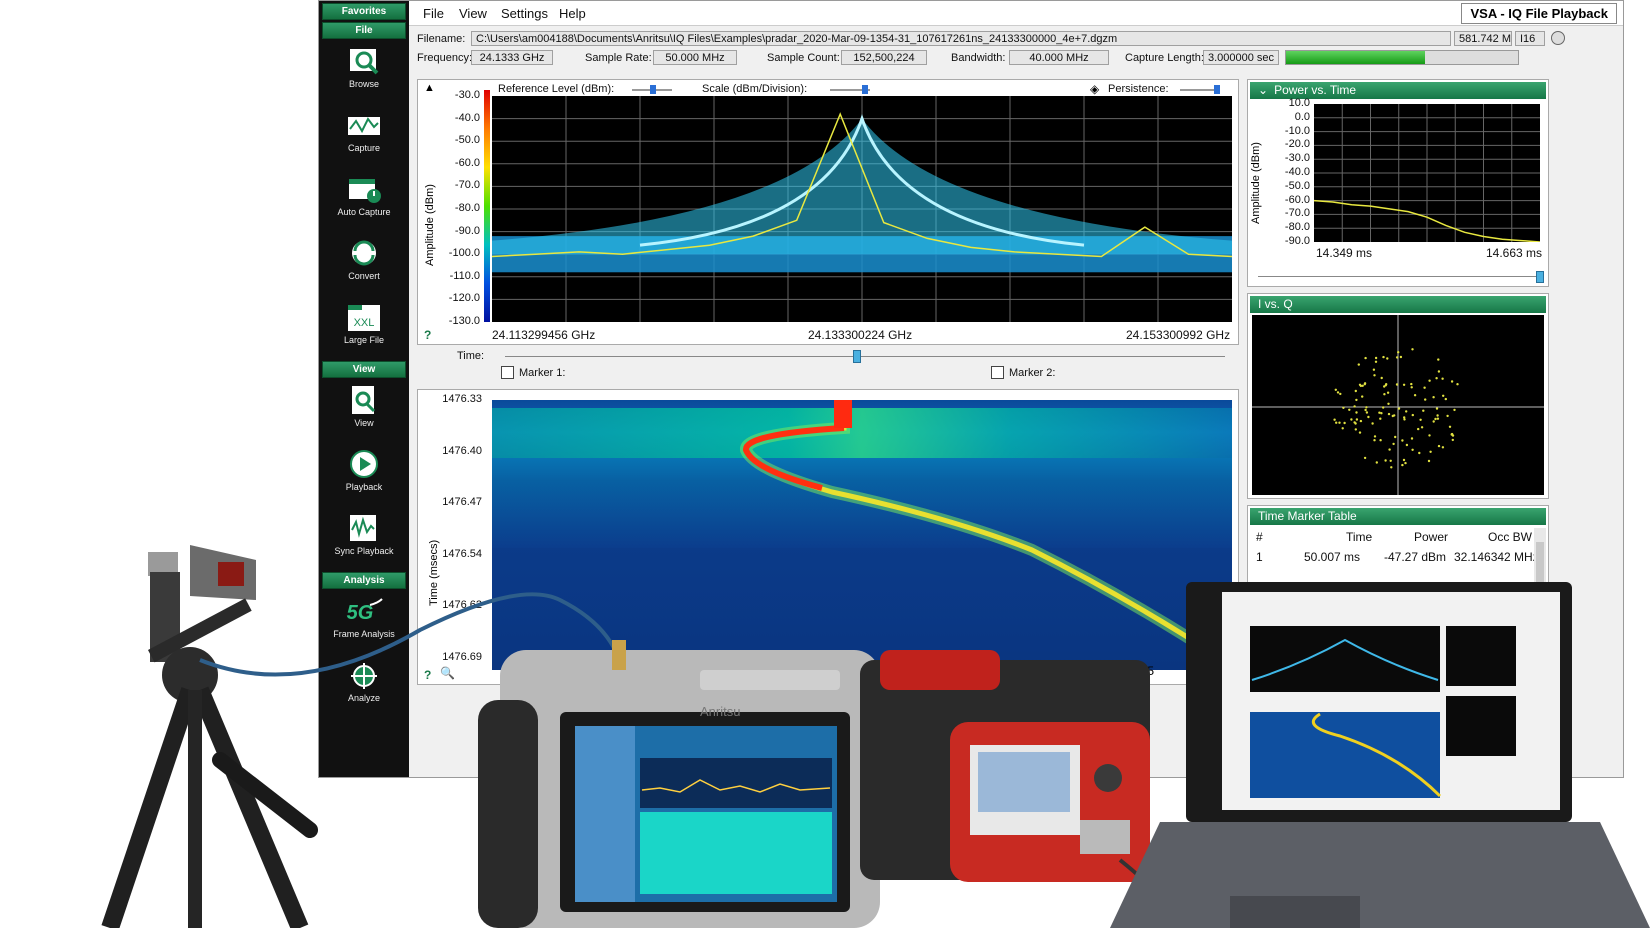 This screenshot has height=928, width=1650. I want to click on laptop, so click(1380, 755).